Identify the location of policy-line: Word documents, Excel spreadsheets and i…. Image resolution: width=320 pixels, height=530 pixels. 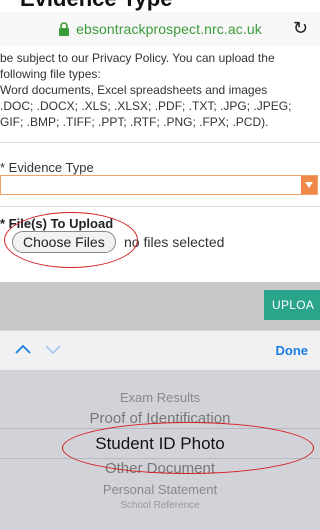
(134, 90).